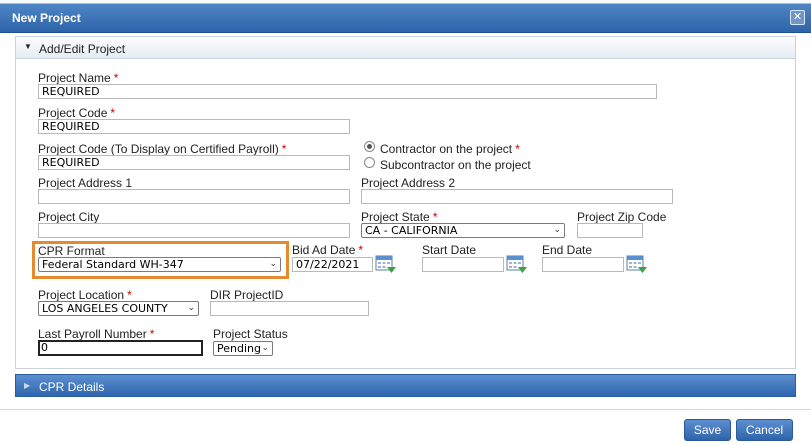 The image size is (811, 445). What do you see at coordinates (405, 16) in the screenshot?
I see `dialog-title-bar: New Project ✕` at bounding box center [405, 16].